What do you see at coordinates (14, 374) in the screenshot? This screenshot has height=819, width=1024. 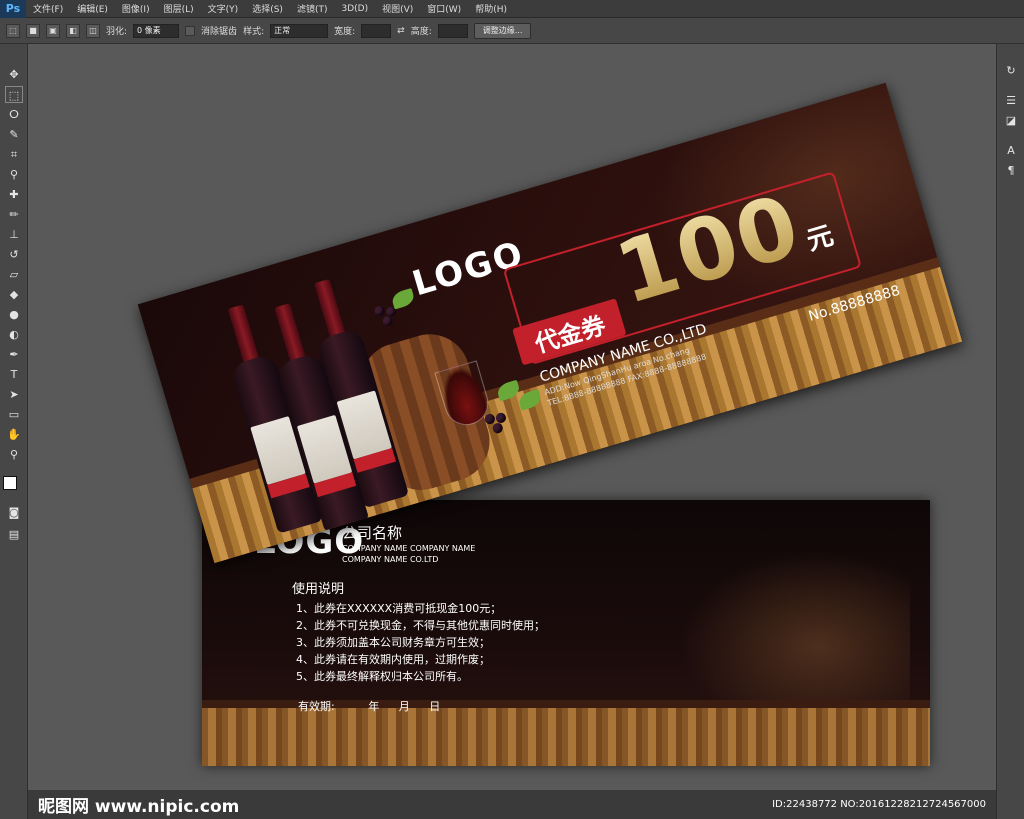 I see `type-tool-icon: T` at bounding box center [14, 374].